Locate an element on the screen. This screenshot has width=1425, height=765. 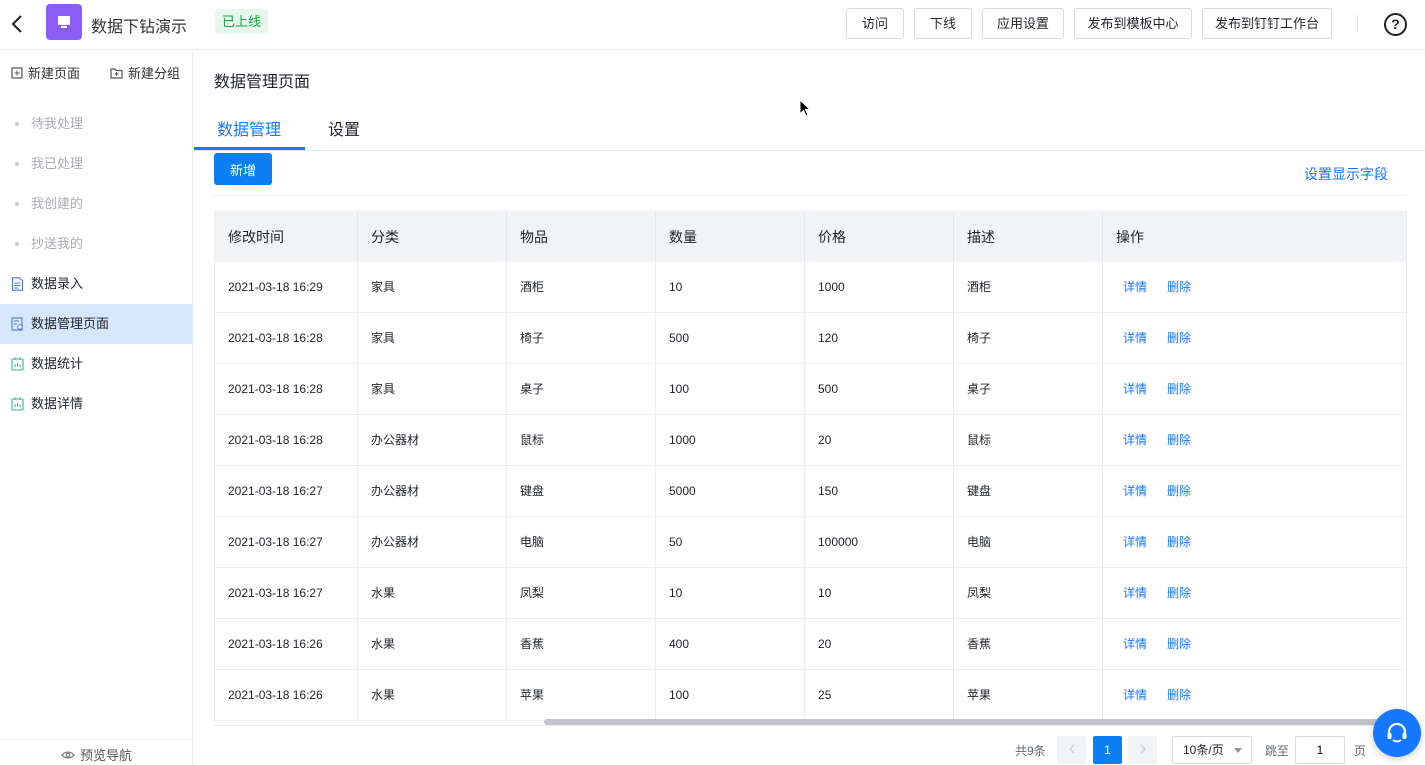
publish-template-button: 发布到模板中心 is located at coordinates (1133, 23).